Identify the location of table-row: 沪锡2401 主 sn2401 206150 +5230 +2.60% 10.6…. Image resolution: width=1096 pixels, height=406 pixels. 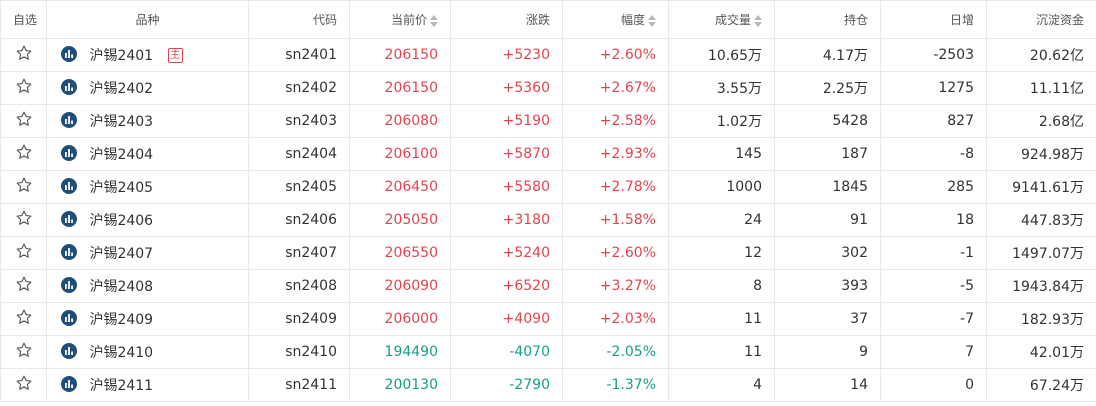
(548, 55).